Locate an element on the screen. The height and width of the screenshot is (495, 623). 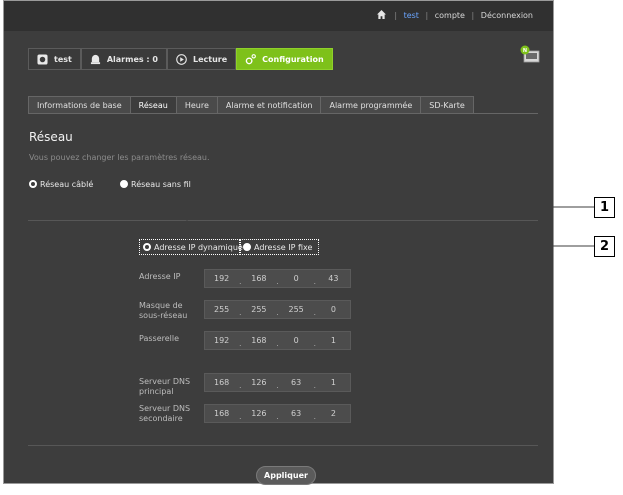
callout-2: 2 is located at coordinates (604, 246).